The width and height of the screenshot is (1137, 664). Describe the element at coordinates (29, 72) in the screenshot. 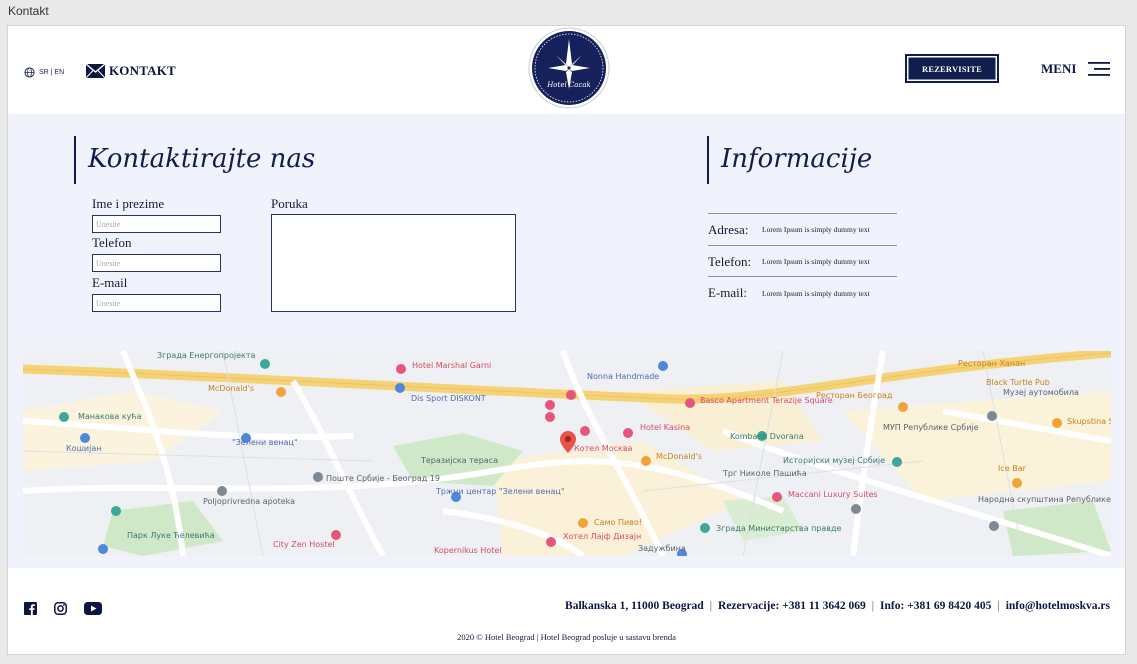

I see `globe-icon` at that location.